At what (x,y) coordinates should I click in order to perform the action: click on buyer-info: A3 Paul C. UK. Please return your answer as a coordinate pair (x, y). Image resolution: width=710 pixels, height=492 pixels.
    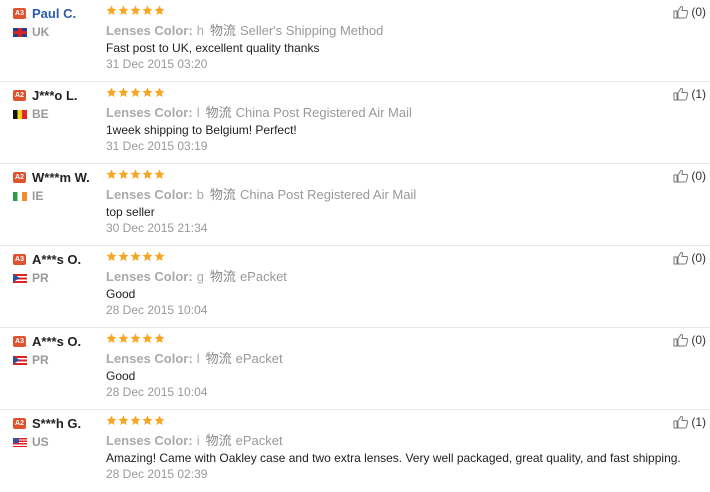
    Looking at the image, I should click on (59, 22).